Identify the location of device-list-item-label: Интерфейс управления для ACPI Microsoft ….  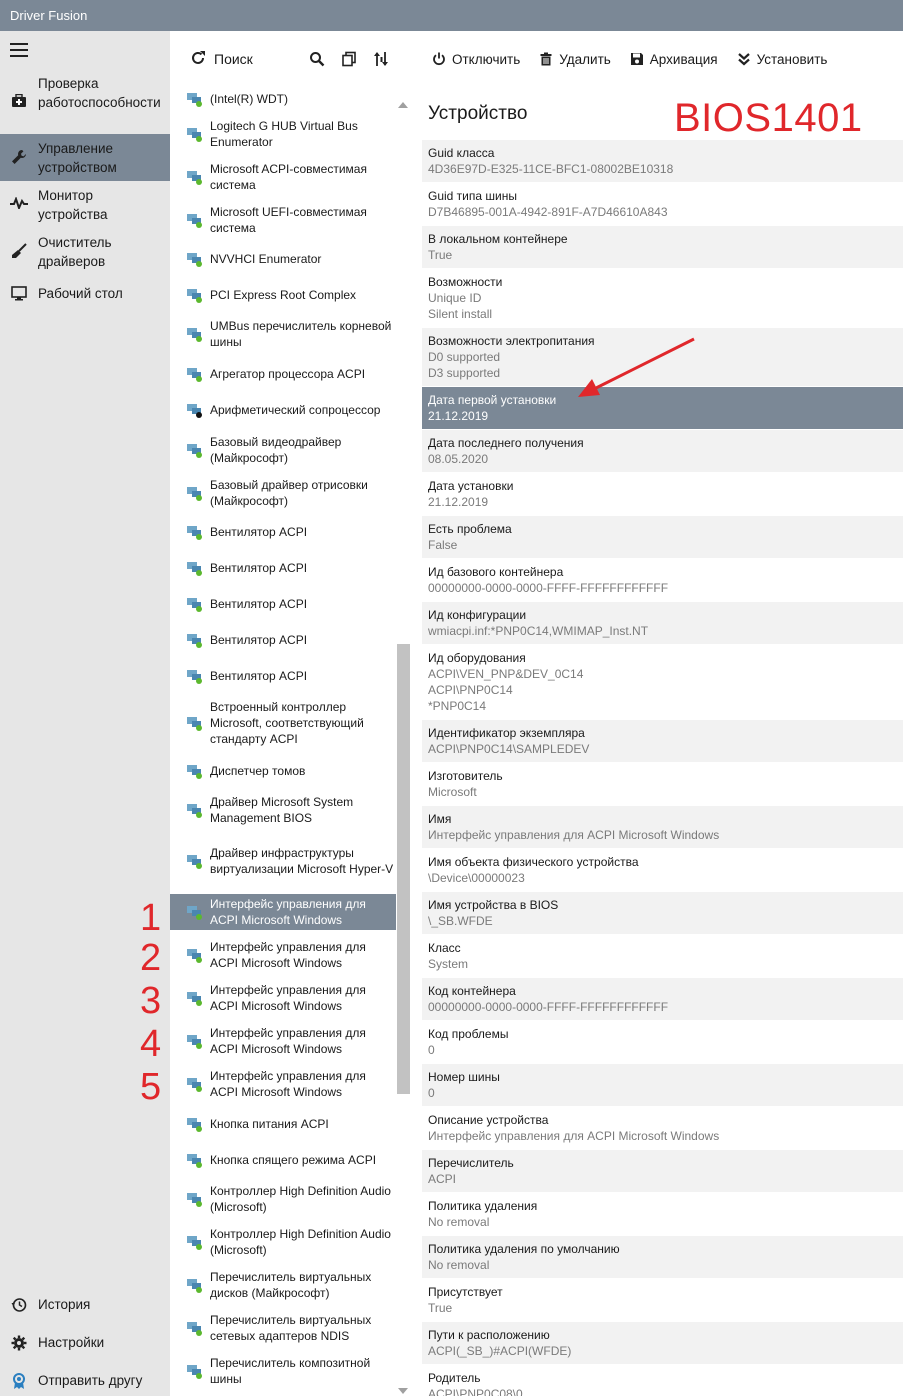
(288, 955).